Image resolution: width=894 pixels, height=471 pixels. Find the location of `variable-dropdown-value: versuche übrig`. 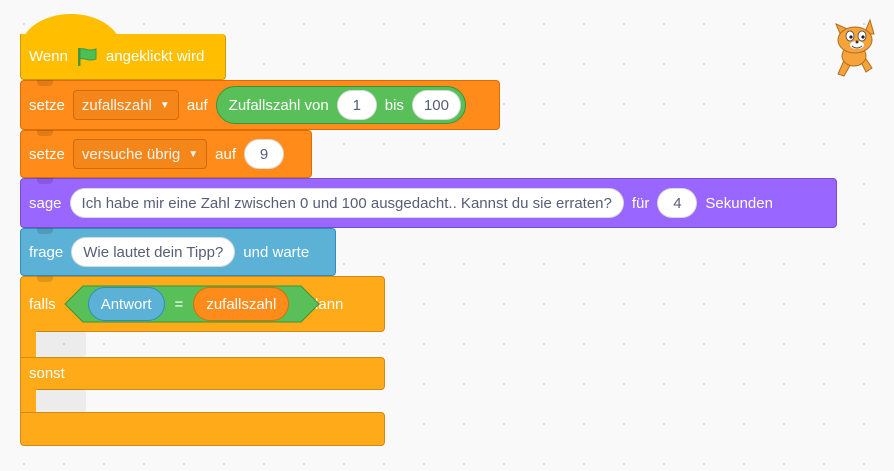

variable-dropdown-value: versuche übrig is located at coordinates (131, 154).